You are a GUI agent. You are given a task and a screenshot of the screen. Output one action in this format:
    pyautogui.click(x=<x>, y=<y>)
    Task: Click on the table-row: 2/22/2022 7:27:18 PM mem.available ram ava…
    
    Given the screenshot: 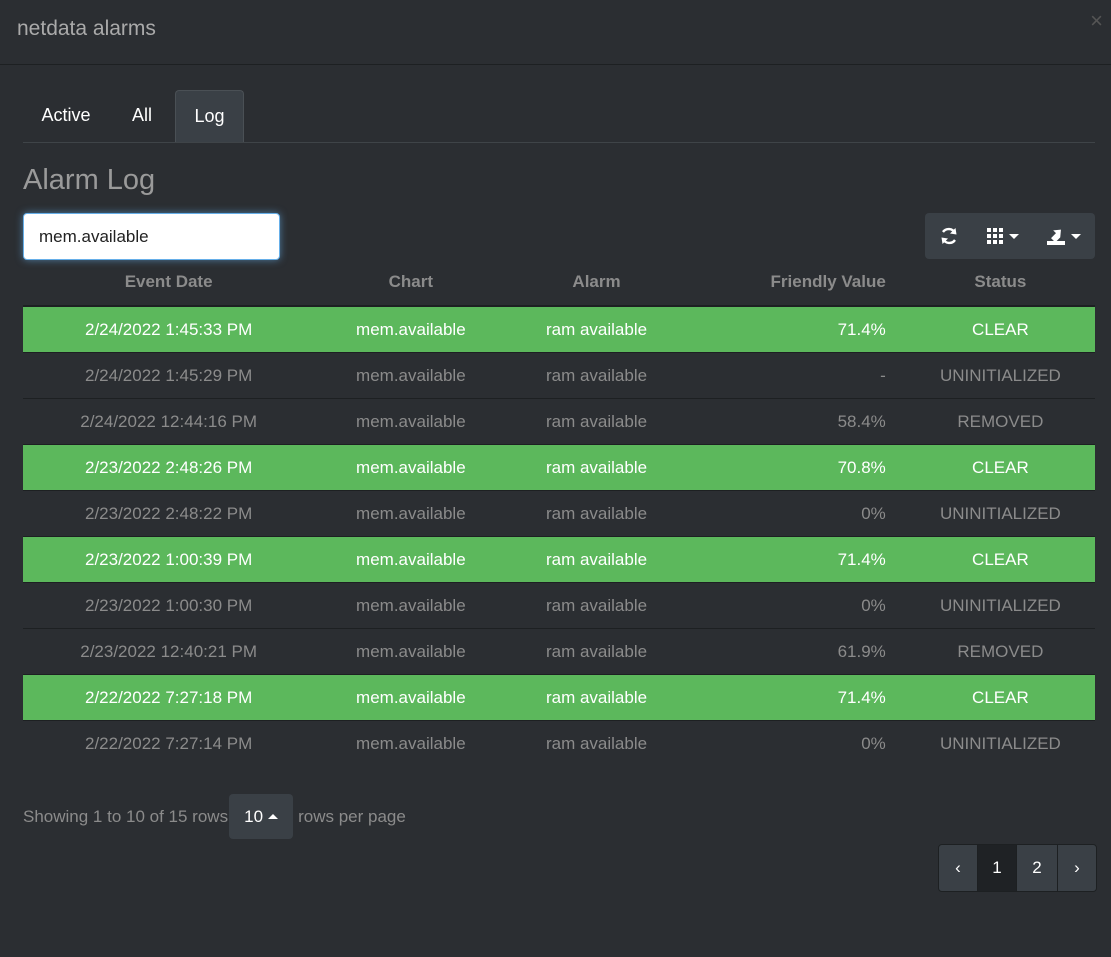 What is the action you would take?
    pyautogui.click(x=559, y=697)
    